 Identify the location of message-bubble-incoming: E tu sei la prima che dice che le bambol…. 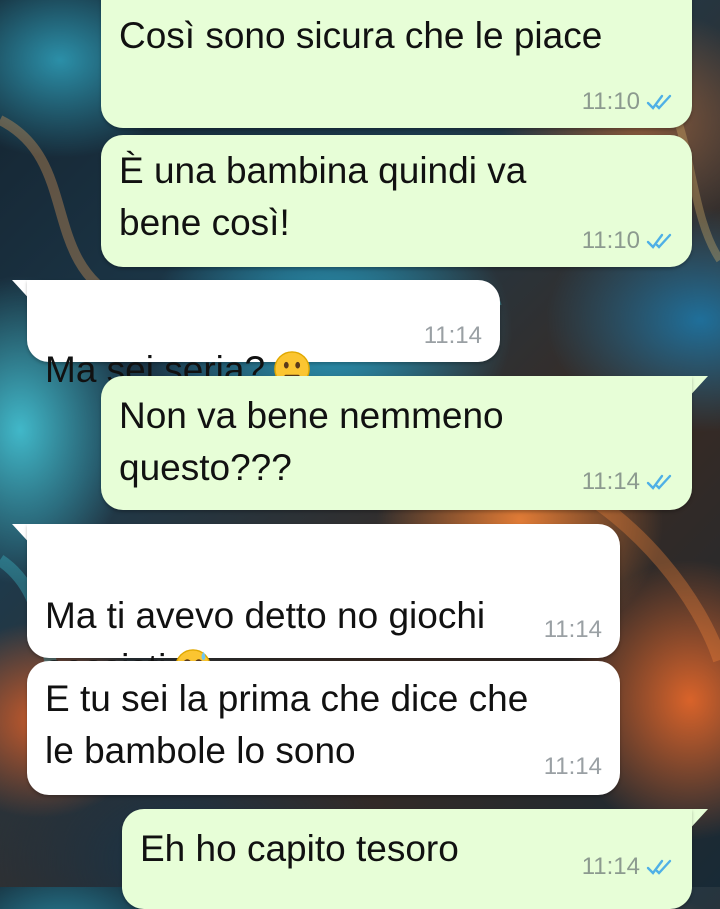
(323, 728).